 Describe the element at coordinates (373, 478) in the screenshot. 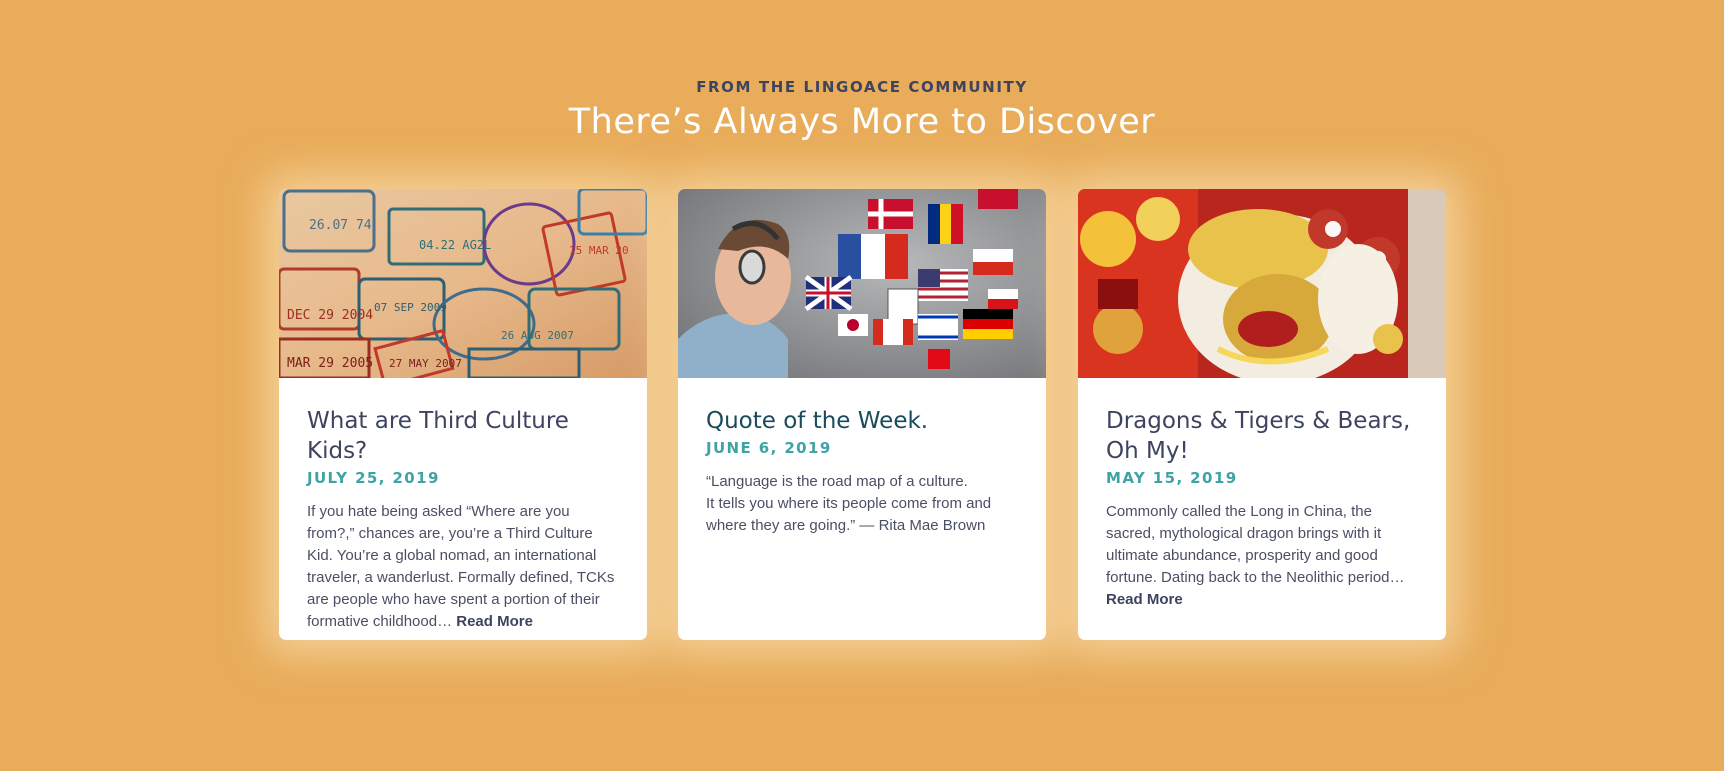

I see `post-date: JULY 25, 2019` at that location.